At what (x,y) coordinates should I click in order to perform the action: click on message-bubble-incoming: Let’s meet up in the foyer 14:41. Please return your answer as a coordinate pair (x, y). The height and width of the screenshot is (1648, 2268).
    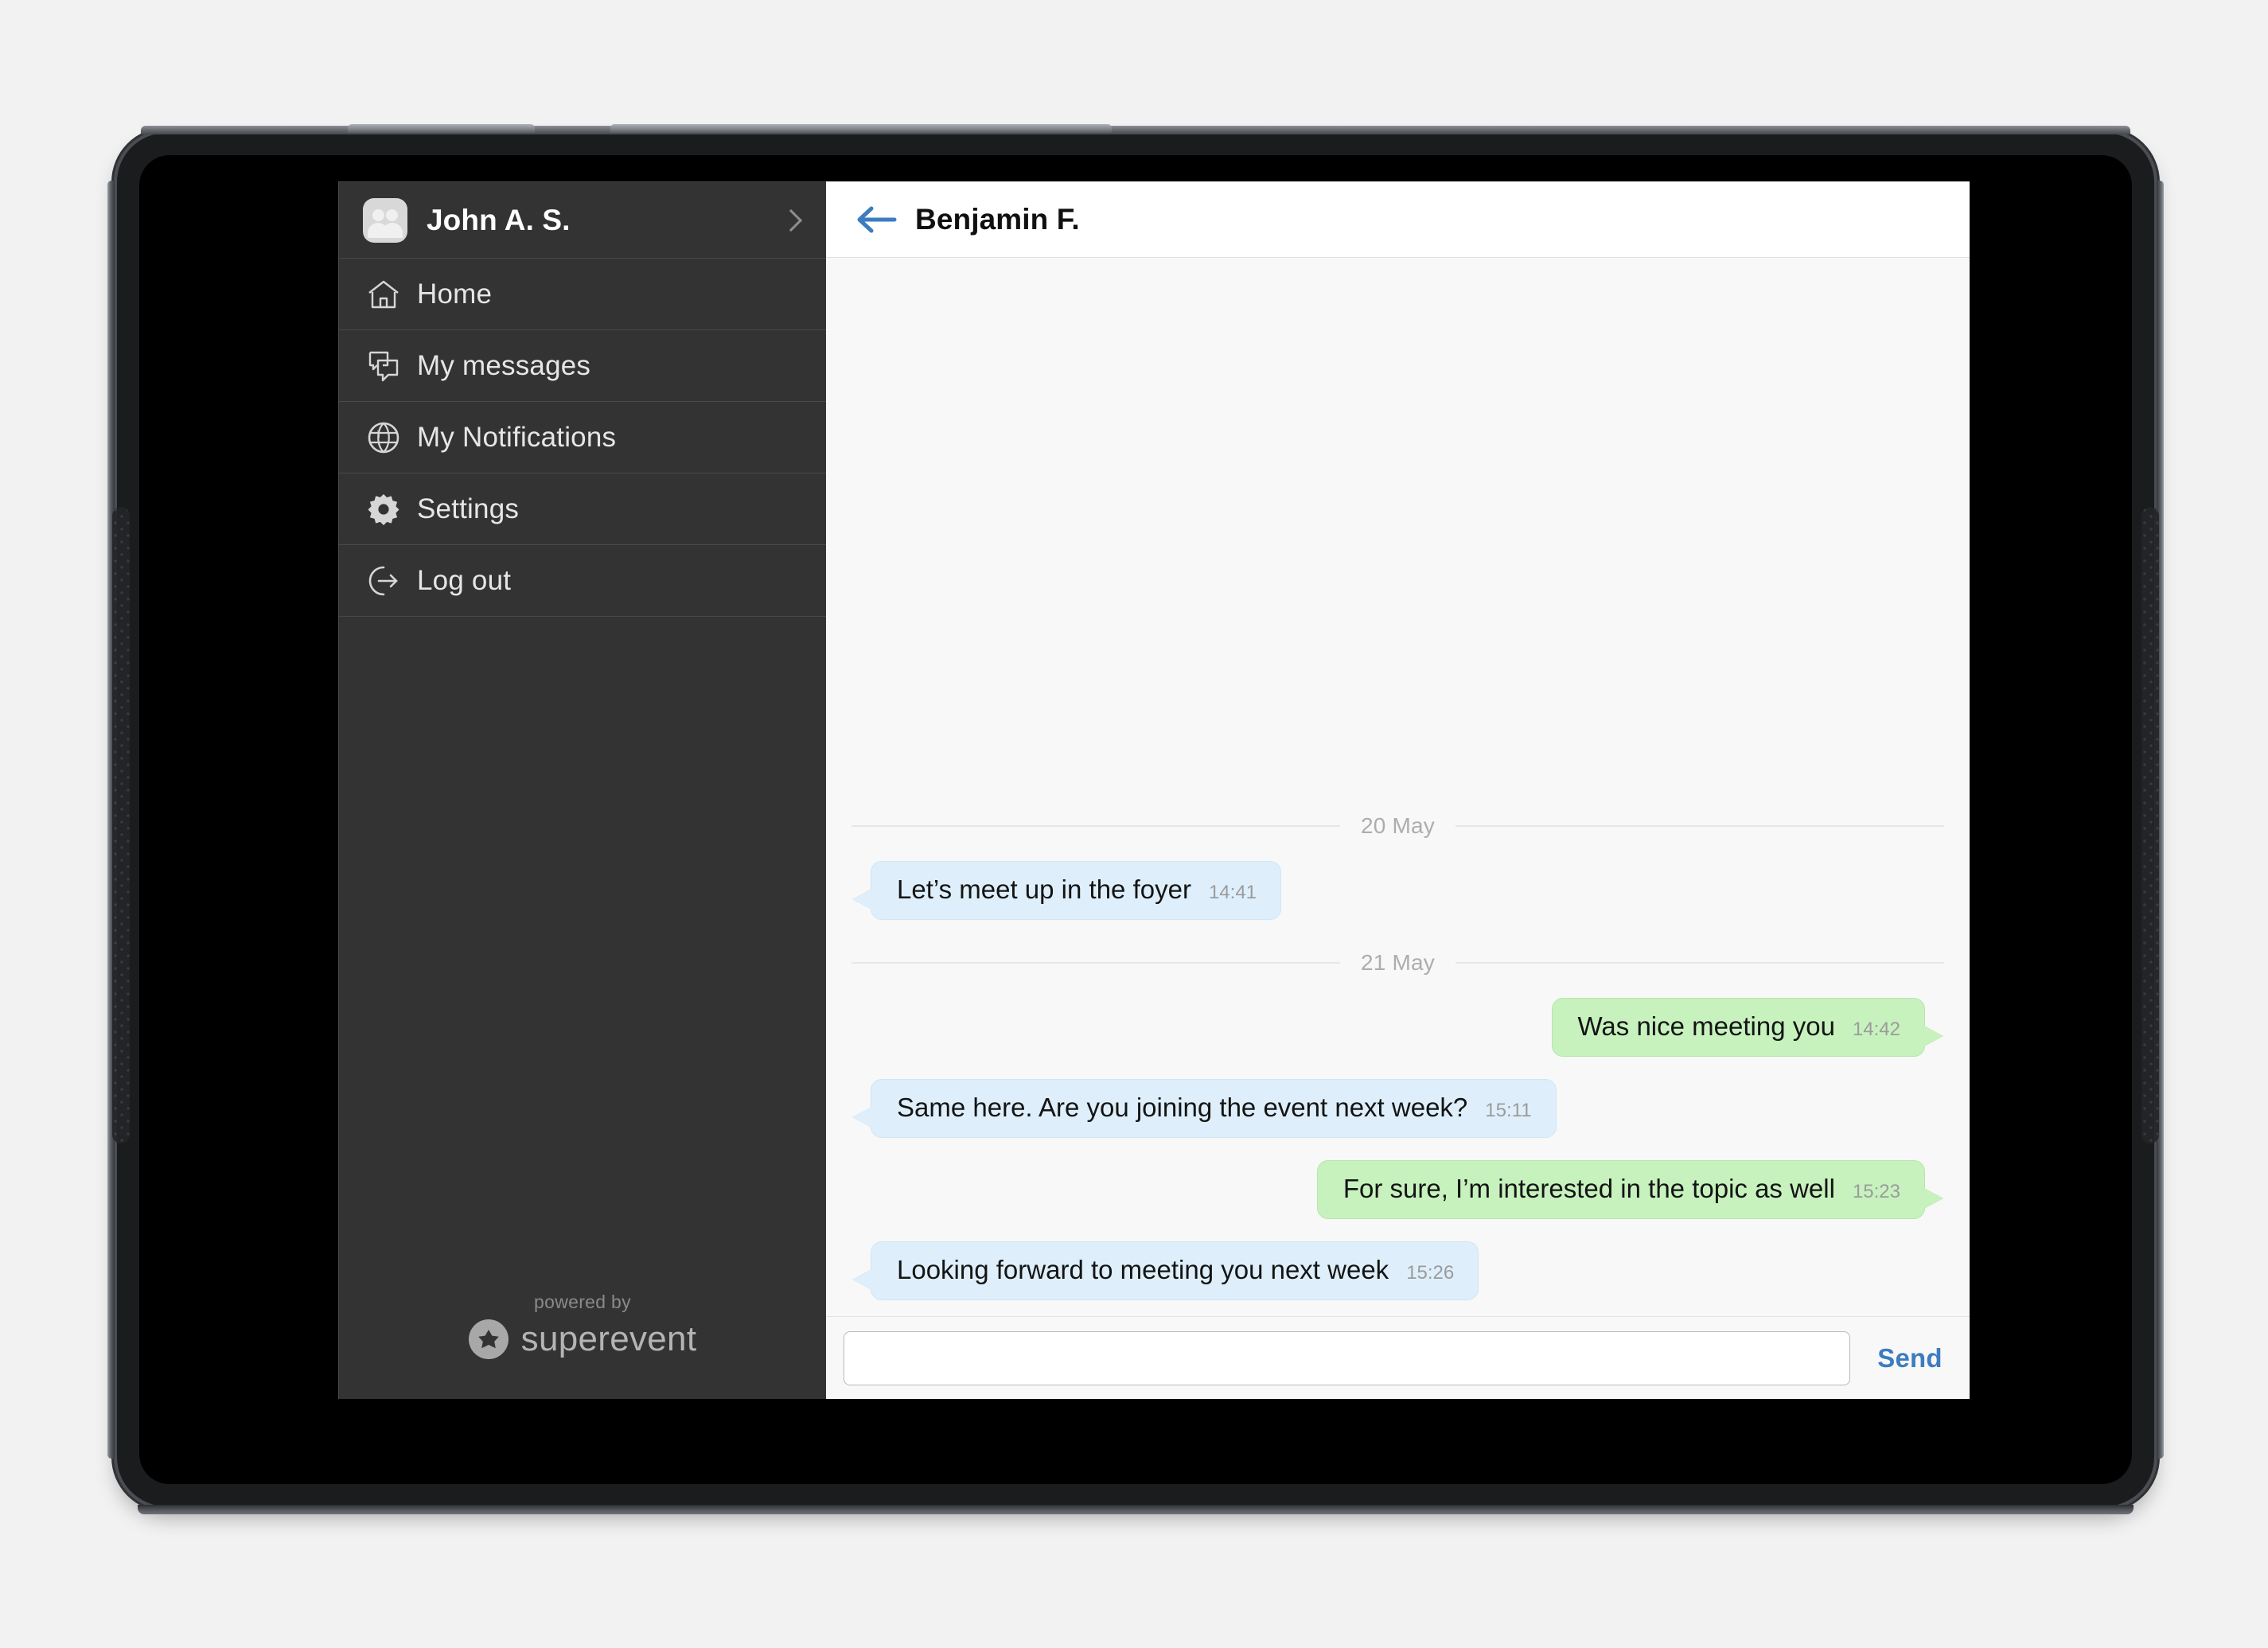
    Looking at the image, I should click on (1076, 890).